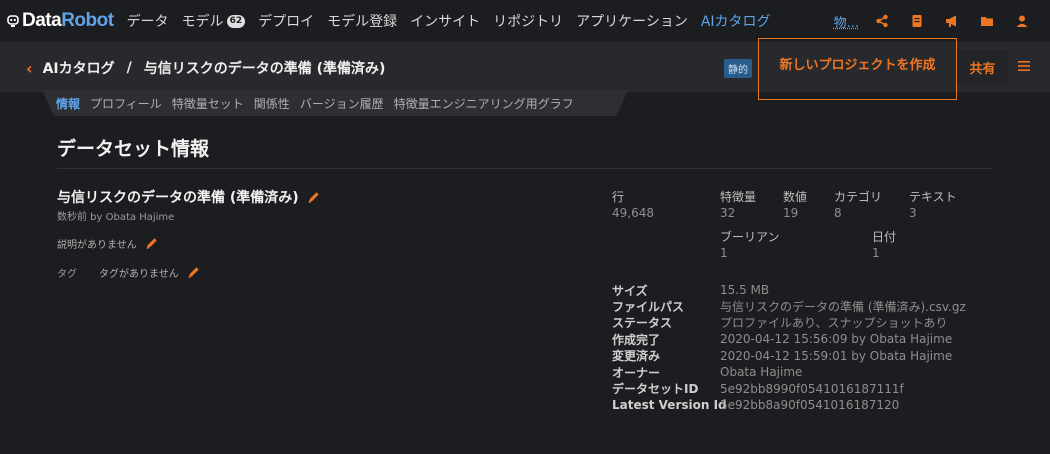 The height and width of the screenshot is (454, 1050). I want to click on stat-rows-label: 行, so click(618, 197).